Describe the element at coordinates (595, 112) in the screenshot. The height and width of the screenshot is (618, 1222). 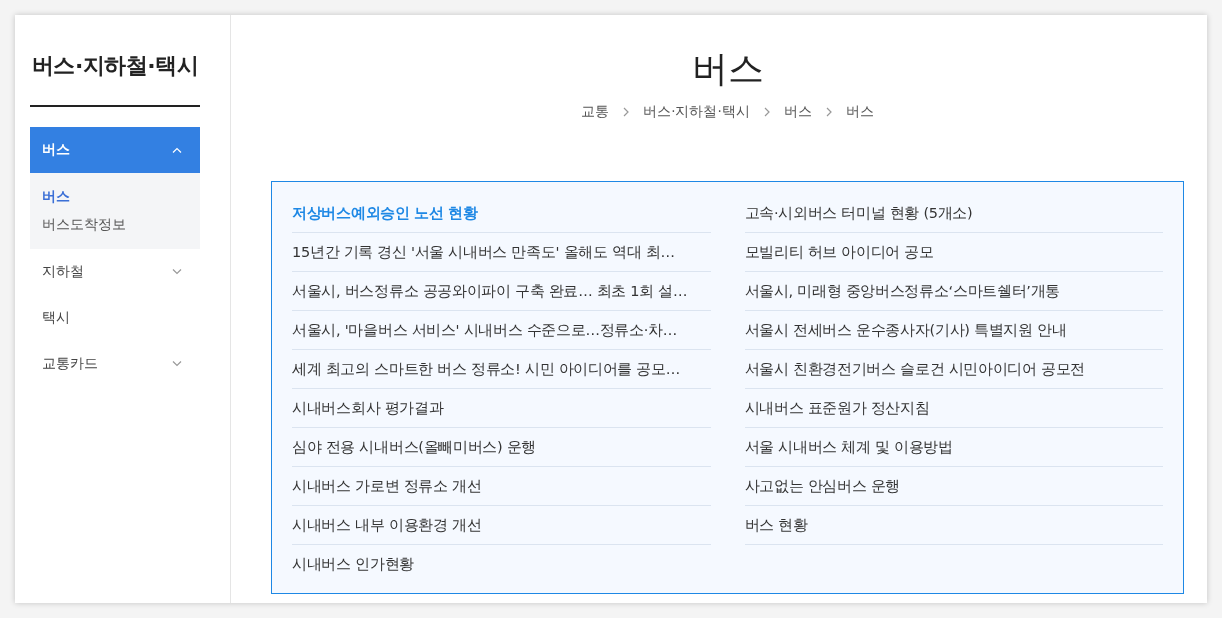
I see `breadcrumb-link: 교통` at that location.